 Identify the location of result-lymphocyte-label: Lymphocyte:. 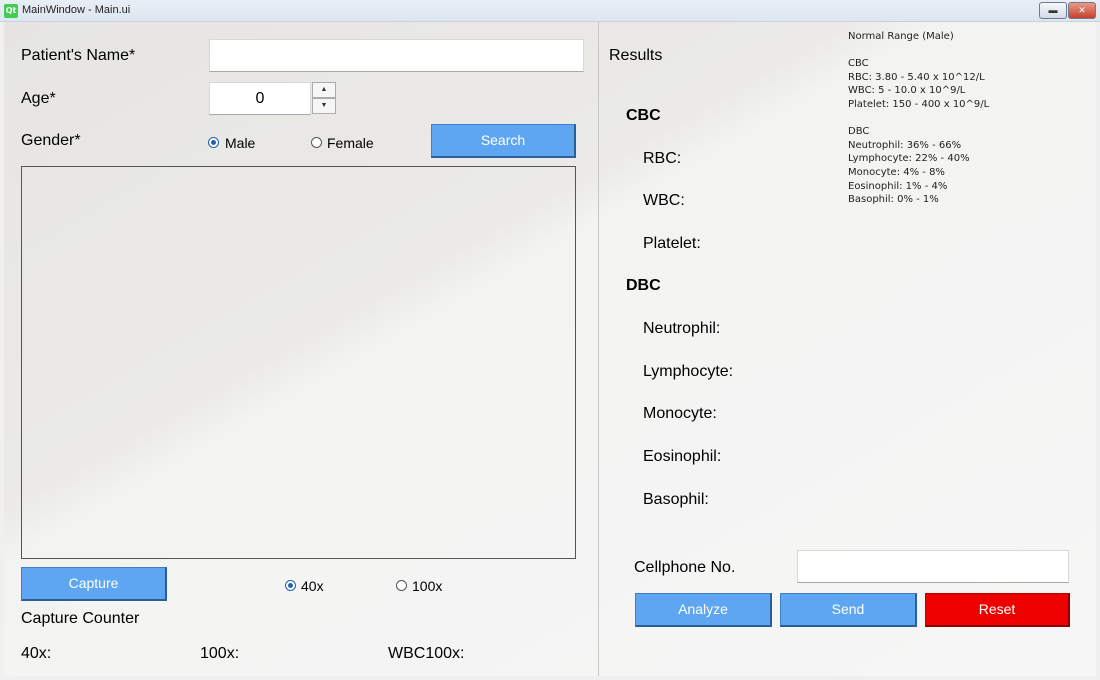
(688, 371).